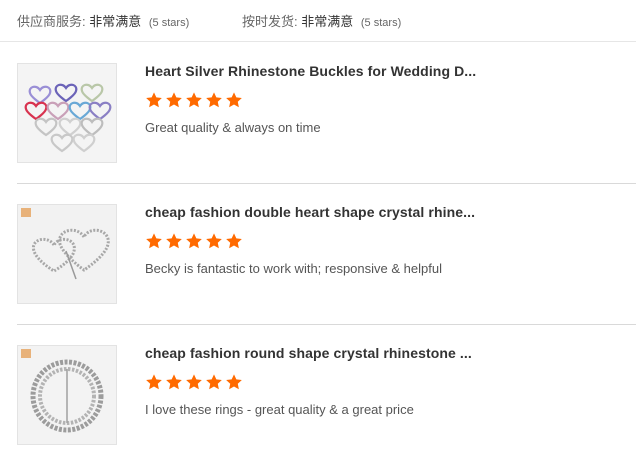 This screenshot has width=636, height=450. I want to click on shipping-label: 按时发货:, so click(270, 21).